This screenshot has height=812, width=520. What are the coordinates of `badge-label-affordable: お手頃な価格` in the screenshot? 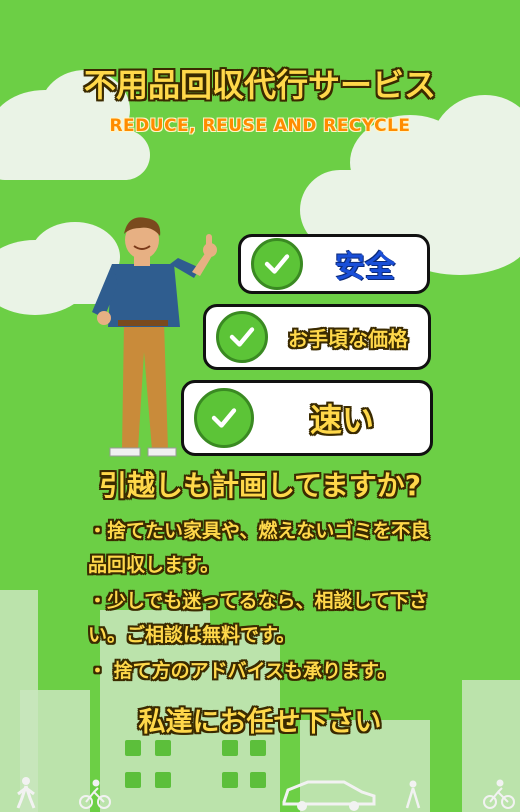 It's located at (348, 338).